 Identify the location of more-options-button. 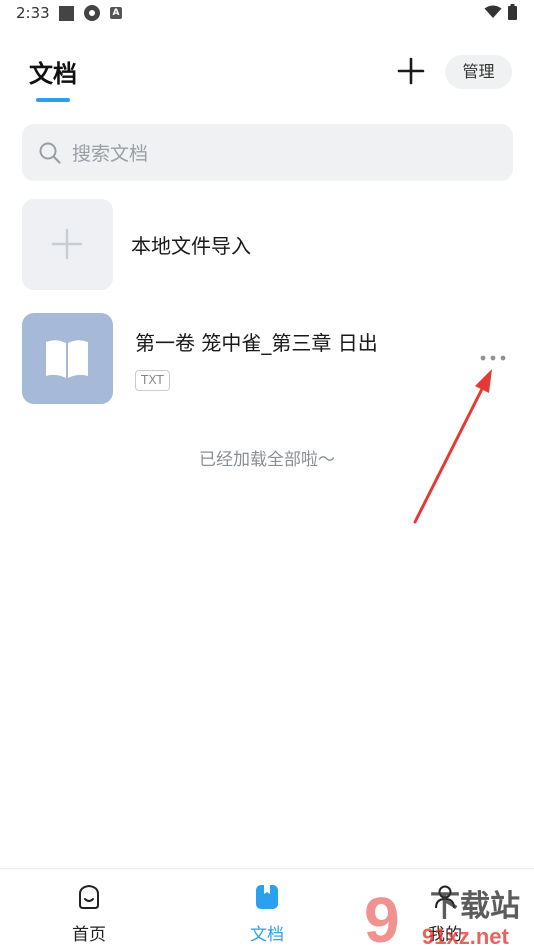
(493, 358).